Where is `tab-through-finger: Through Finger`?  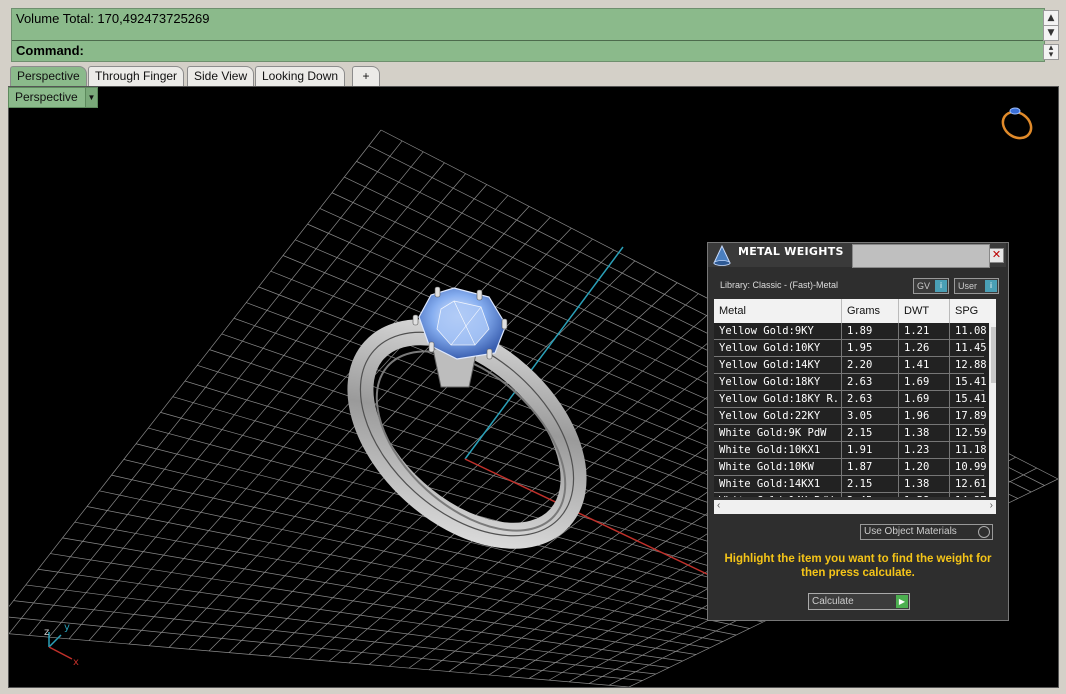 tab-through-finger: Through Finger is located at coordinates (136, 76).